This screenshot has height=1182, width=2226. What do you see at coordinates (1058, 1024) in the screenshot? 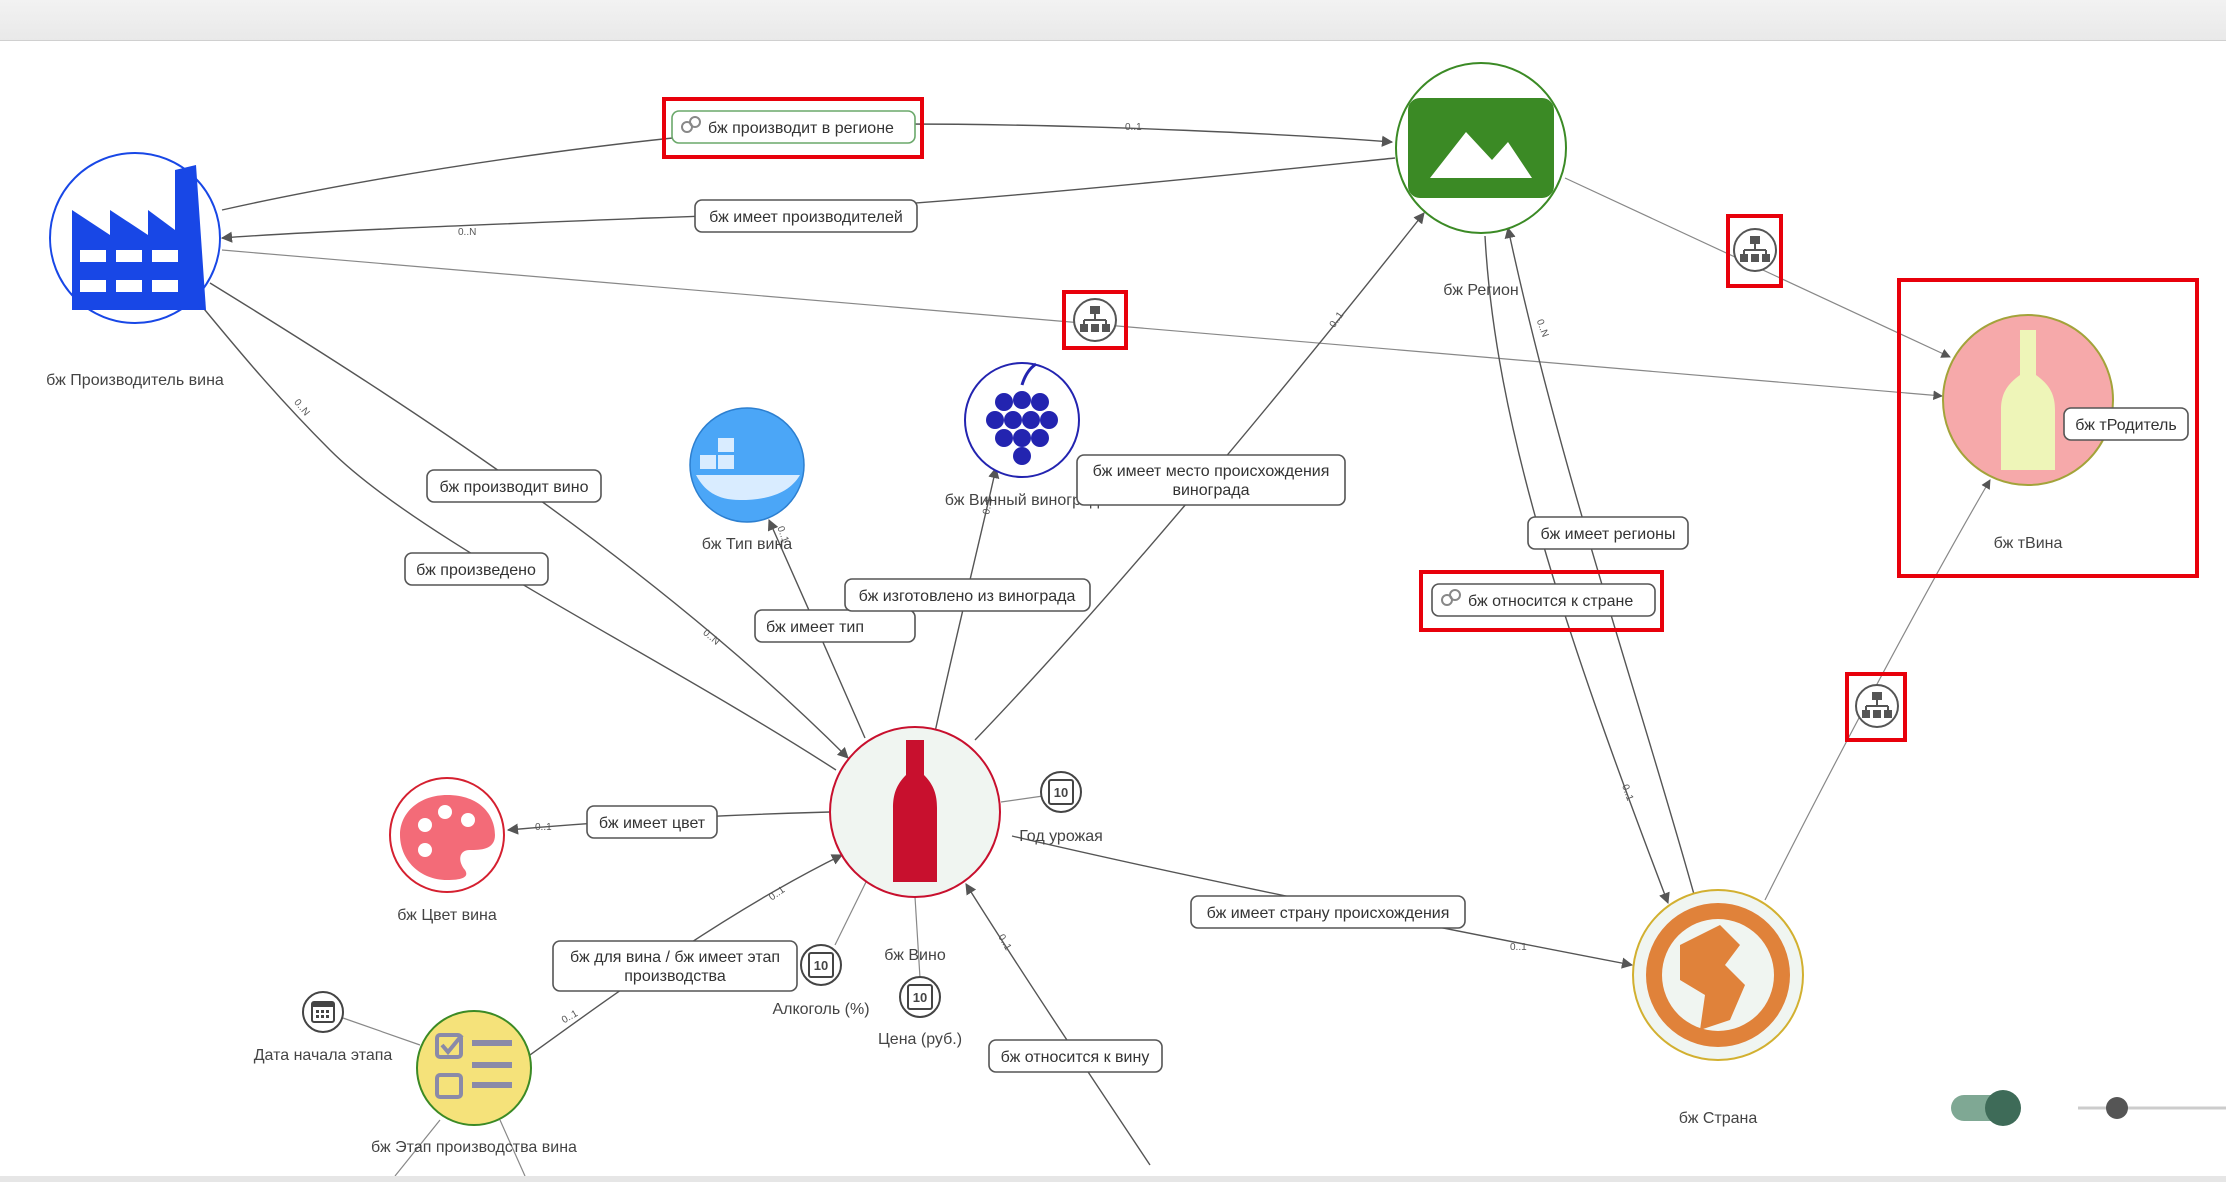
I see `edge-belongs-to-wine` at bounding box center [1058, 1024].